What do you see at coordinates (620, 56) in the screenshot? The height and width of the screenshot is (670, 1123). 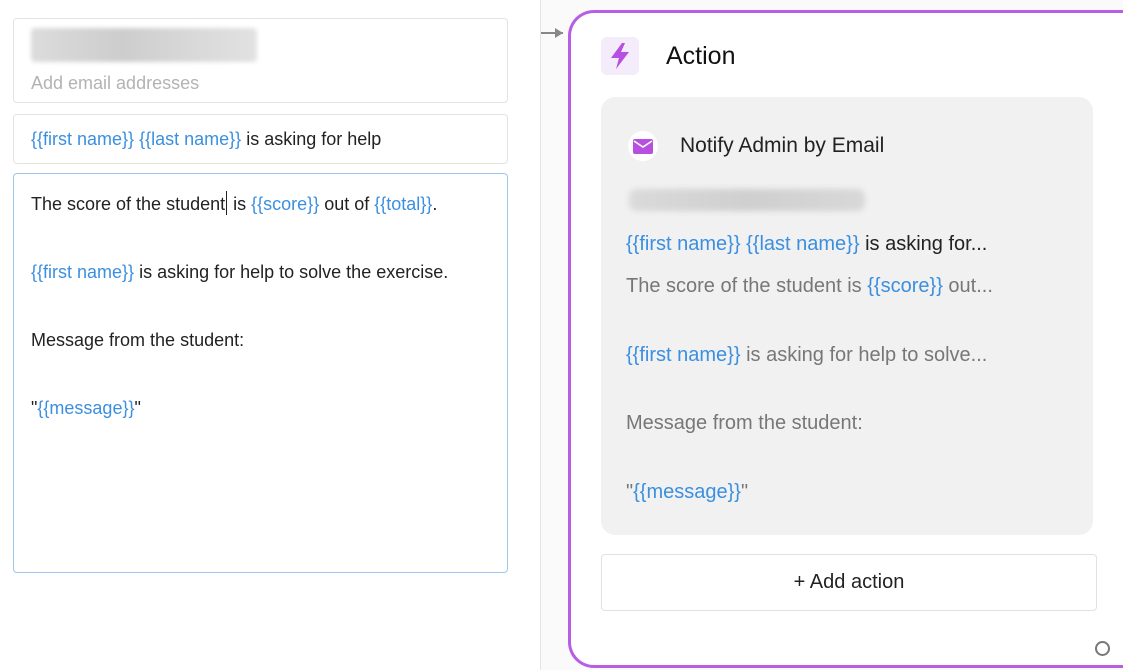 I see `lightning-bolt-icon` at bounding box center [620, 56].